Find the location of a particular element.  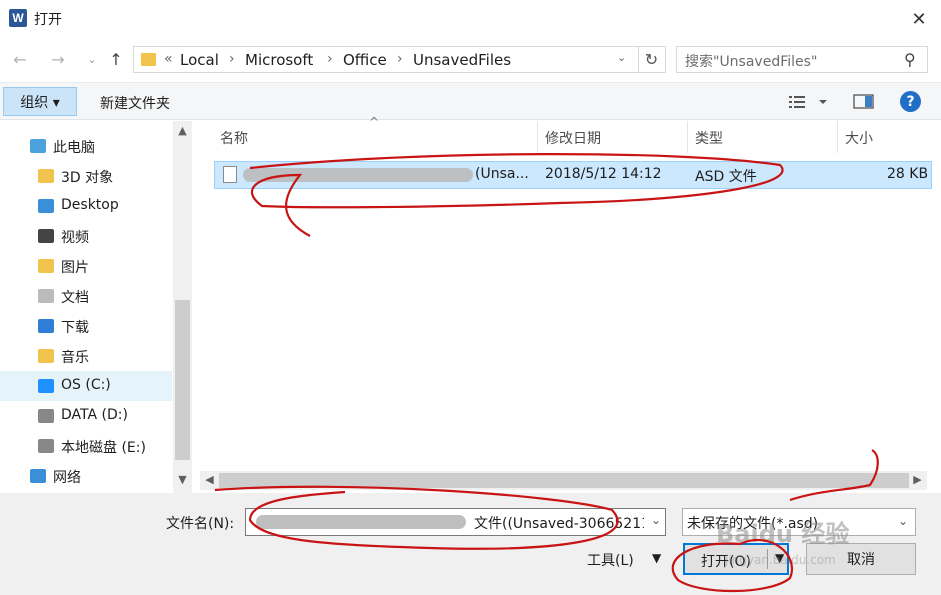

folder-icon is located at coordinates (148, 59).